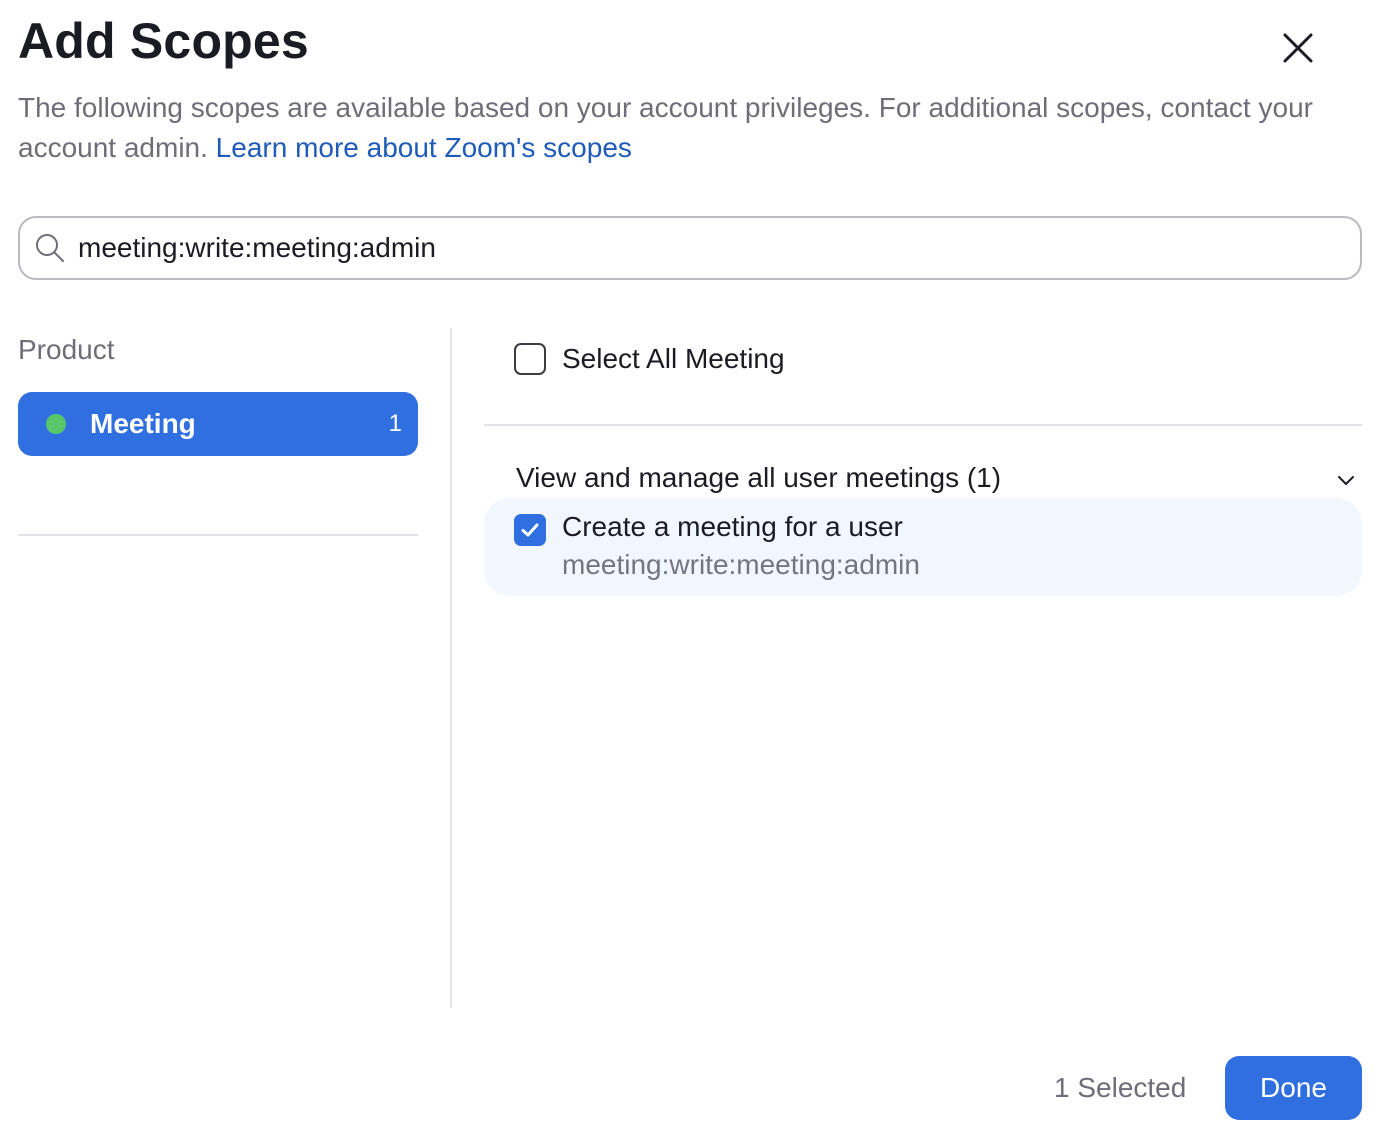 The image size is (1384, 1136). Describe the element at coordinates (56, 424) in the screenshot. I see `status-dot-icon` at that location.